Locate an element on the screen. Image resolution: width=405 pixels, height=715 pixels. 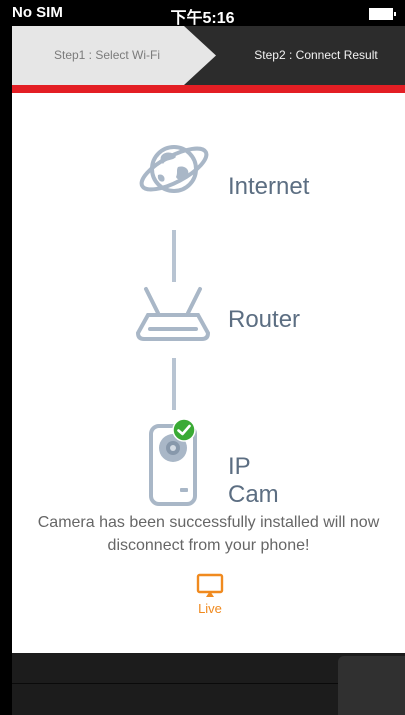
accent-divider is located at coordinates (208, 89).